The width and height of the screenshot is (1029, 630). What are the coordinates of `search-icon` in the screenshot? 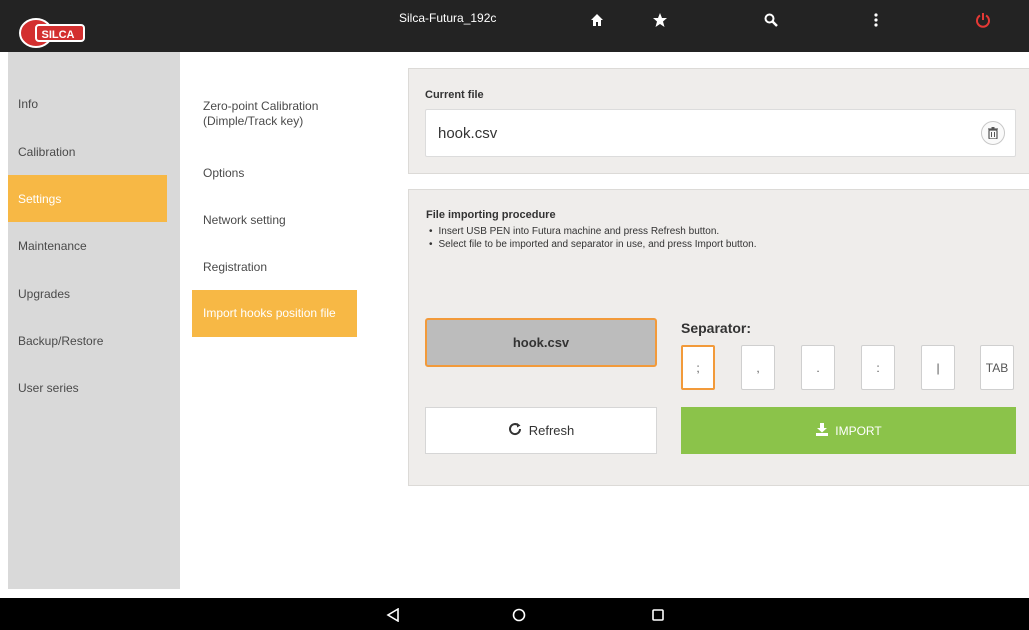 It's located at (771, 20).